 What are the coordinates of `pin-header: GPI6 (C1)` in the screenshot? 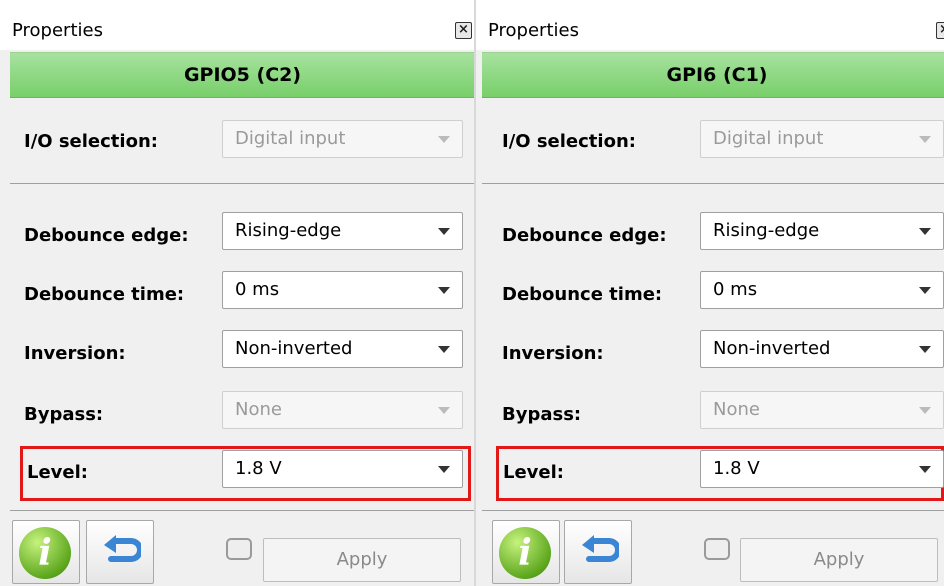 It's located at (713, 75).